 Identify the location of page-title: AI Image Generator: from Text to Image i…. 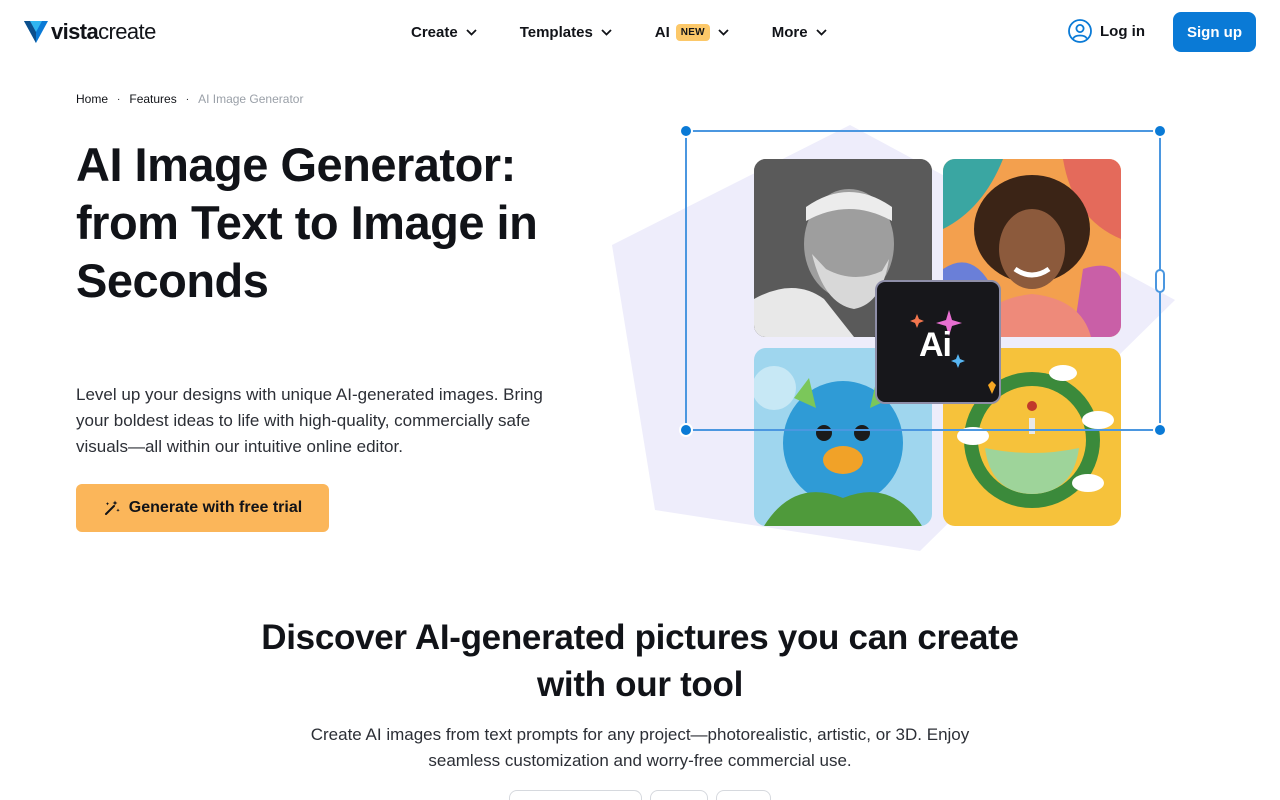
(307, 222).